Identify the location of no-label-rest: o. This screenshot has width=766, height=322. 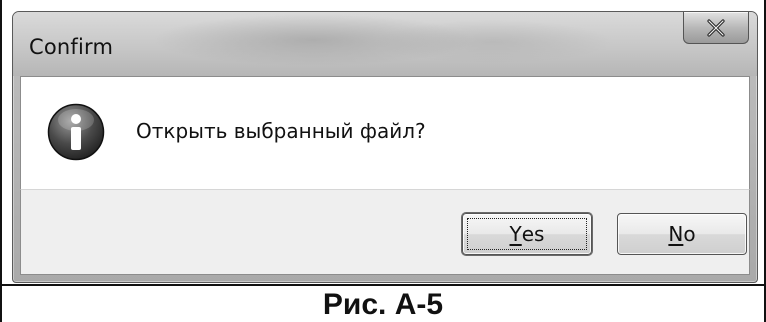
(689, 234).